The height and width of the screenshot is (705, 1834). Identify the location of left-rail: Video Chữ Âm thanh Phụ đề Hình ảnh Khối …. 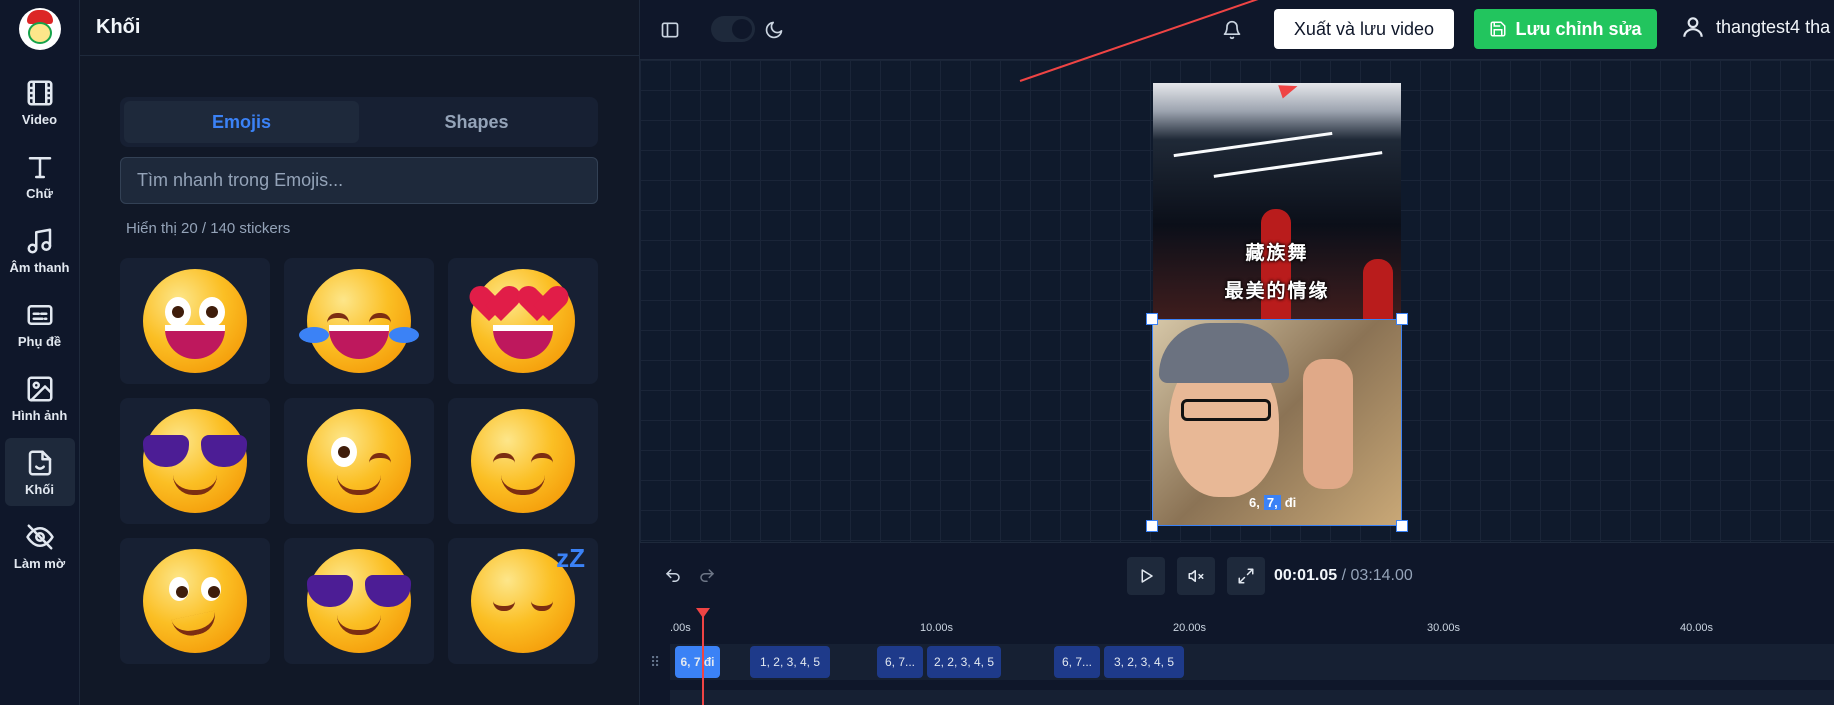
(40, 352).